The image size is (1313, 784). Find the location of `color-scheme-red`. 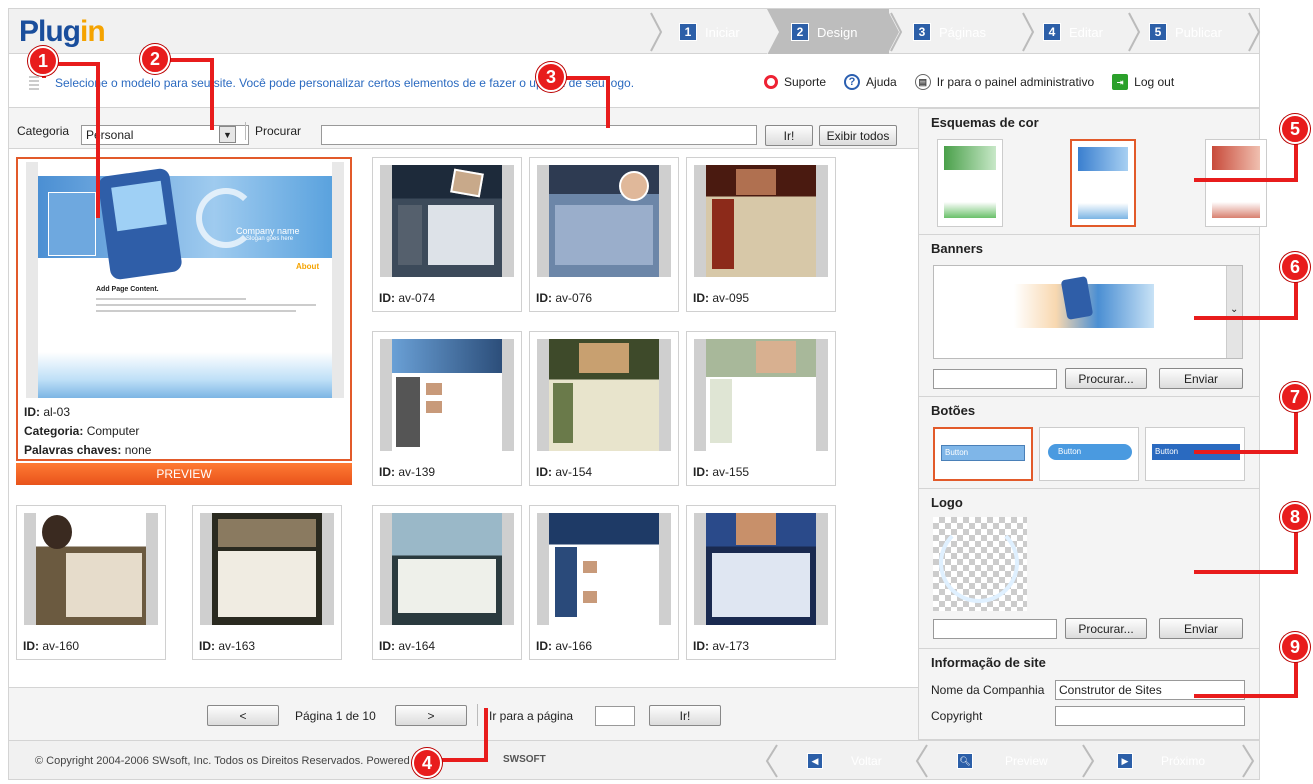

color-scheme-red is located at coordinates (1236, 183).